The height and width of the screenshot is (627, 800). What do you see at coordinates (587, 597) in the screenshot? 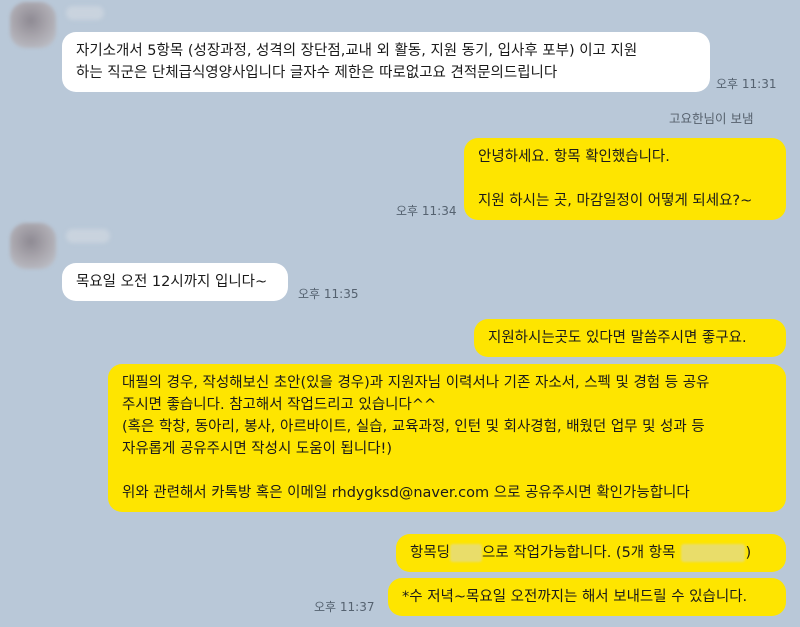
I see `sent-message: *수 저녁~목요일 오전까지는 해서 보내드릴 수 있습니다.` at bounding box center [587, 597].